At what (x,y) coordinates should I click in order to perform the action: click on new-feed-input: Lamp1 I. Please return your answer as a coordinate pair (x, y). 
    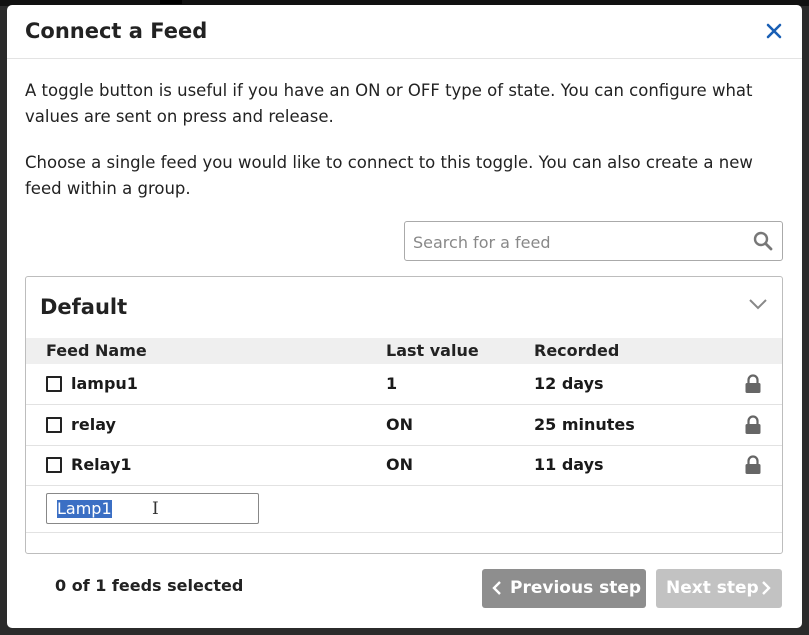
    Looking at the image, I should click on (152, 508).